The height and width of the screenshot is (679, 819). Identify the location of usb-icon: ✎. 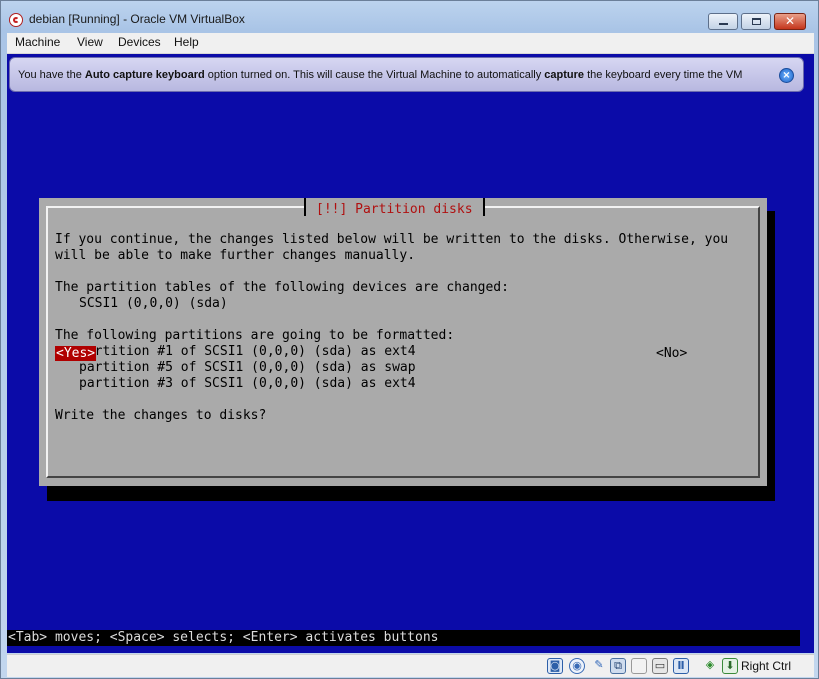
(599, 666).